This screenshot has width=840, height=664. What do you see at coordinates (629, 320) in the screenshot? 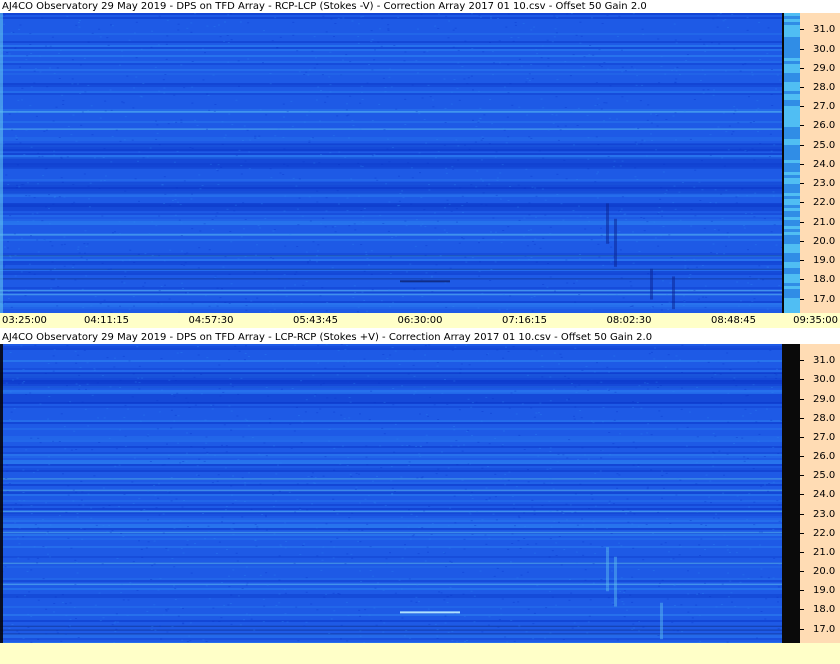
I see `x-tick-label: 08:02:30` at bounding box center [629, 320].